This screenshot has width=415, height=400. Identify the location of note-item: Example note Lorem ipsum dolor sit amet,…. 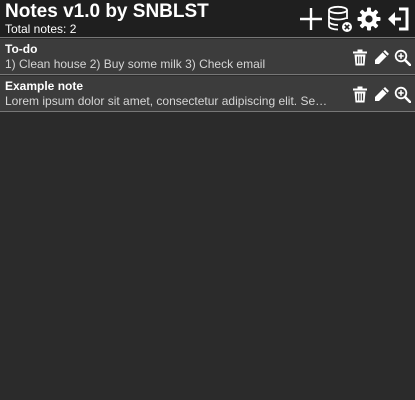
(207, 94).